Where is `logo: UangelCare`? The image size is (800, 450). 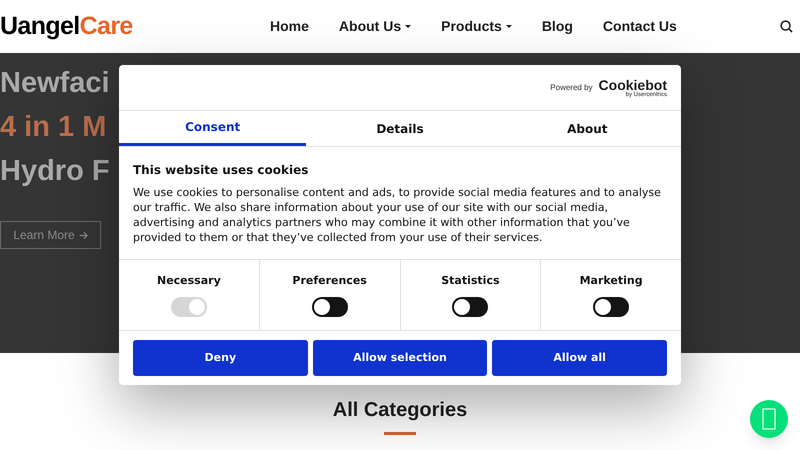
logo: UangelCare is located at coordinates (125, 27).